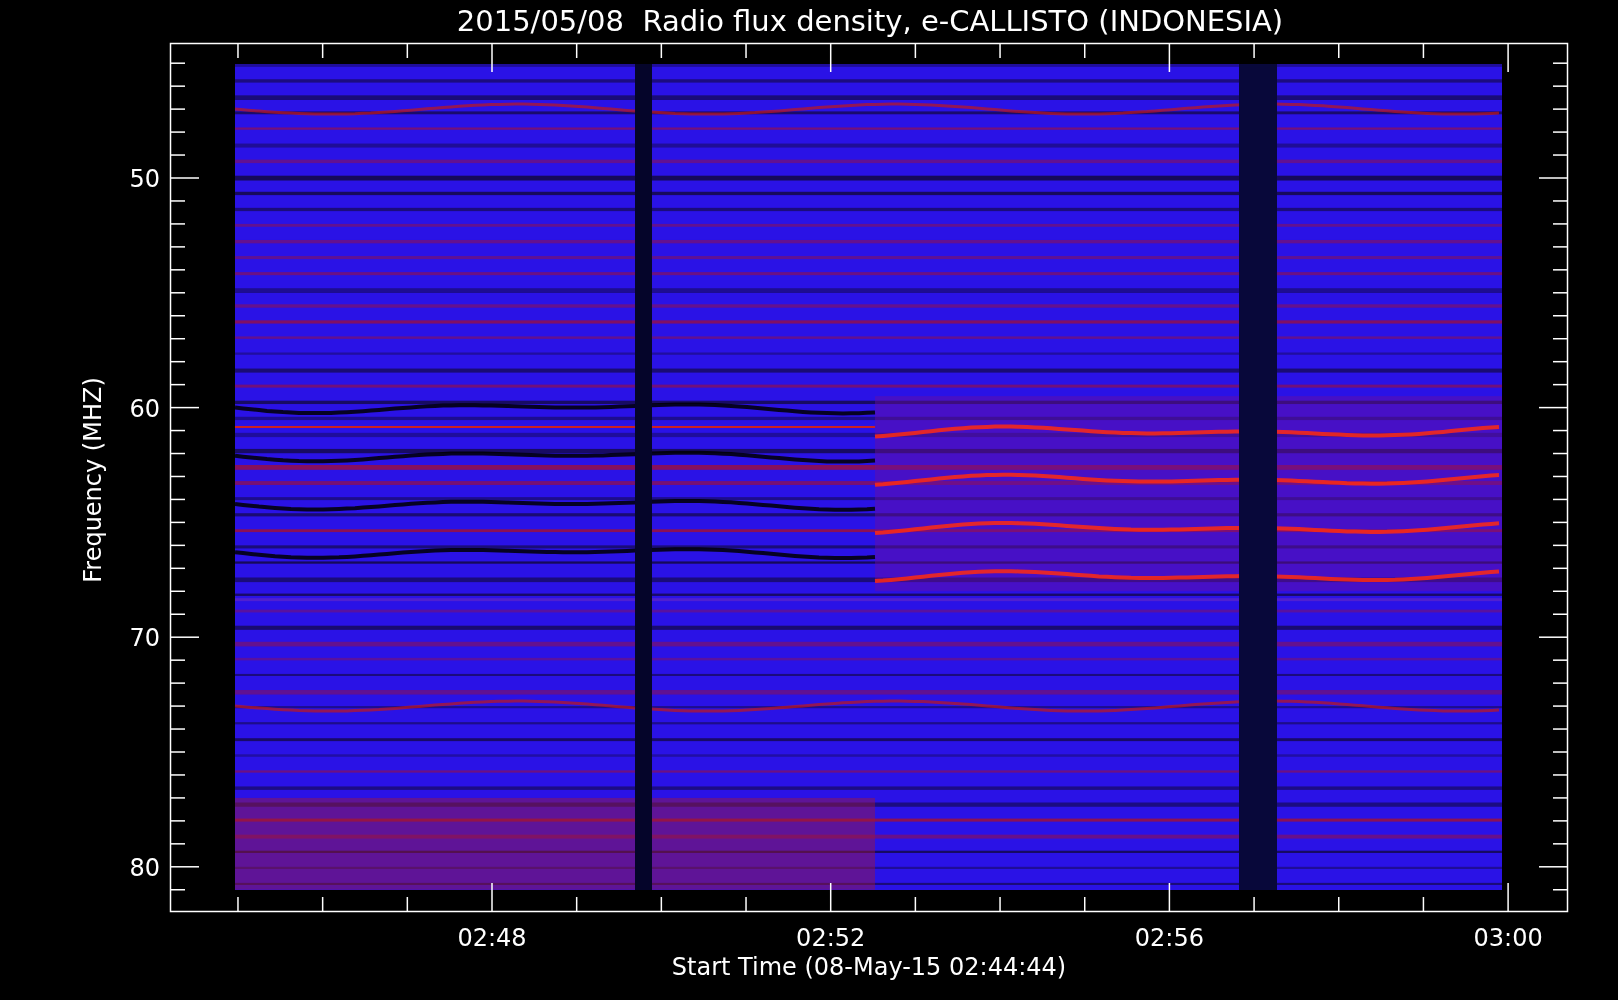  What do you see at coordinates (1169, 938) in the screenshot?
I see `x-tick-label: 02:56` at bounding box center [1169, 938].